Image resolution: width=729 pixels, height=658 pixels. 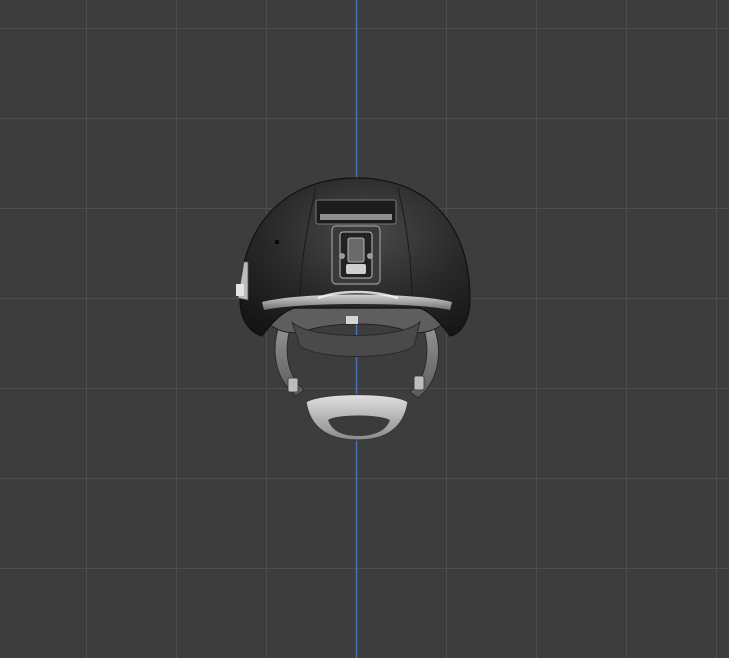 What do you see at coordinates (277, 242) in the screenshot?
I see `shell-marker-icon` at bounding box center [277, 242].